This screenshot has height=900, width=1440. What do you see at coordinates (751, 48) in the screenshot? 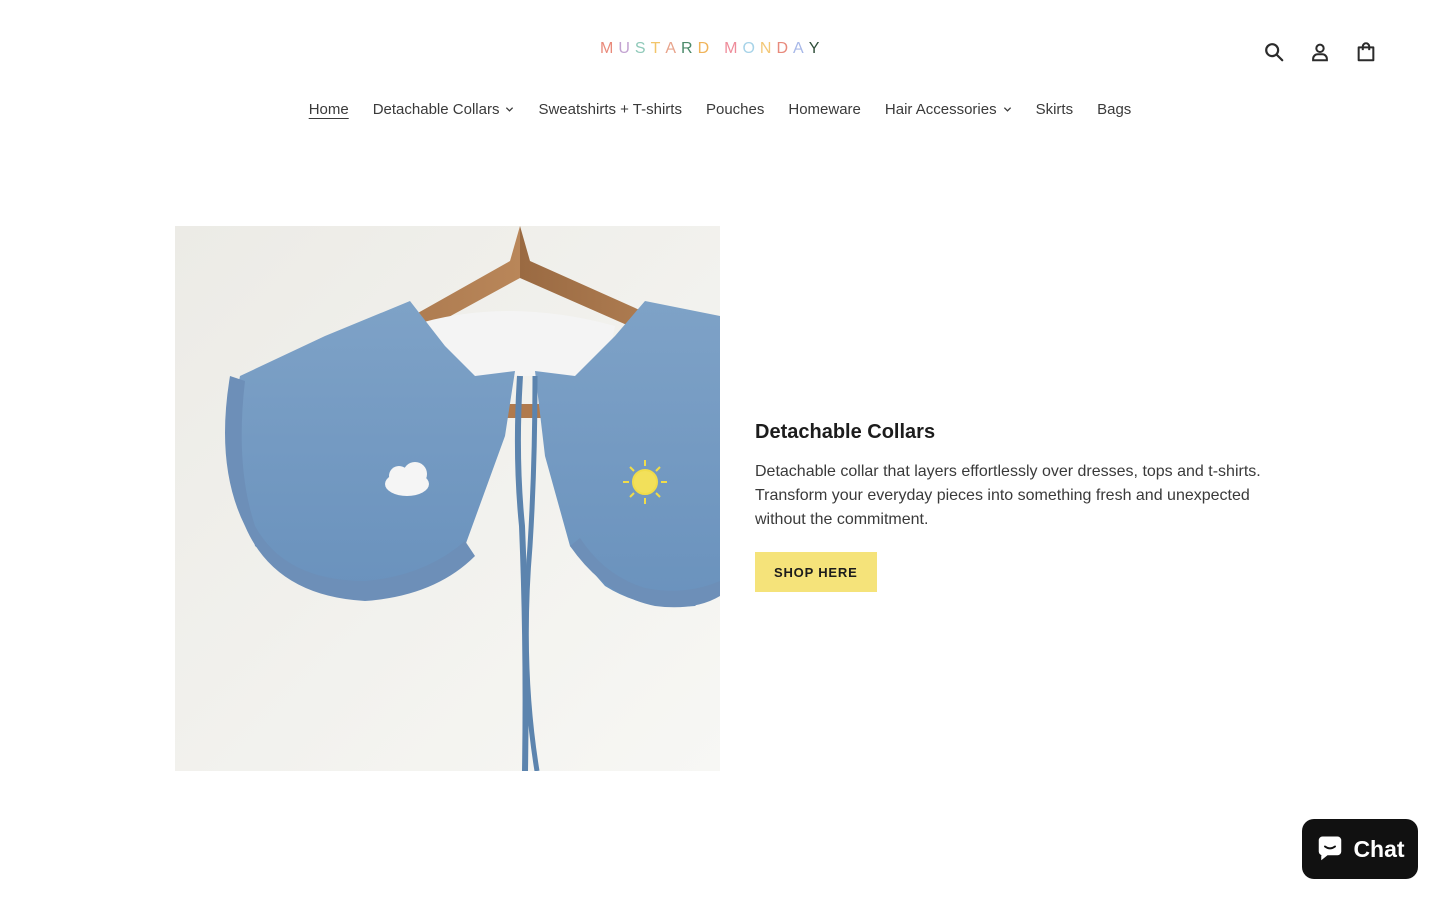
I see `logo-letter: O` at bounding box center [751, 48].